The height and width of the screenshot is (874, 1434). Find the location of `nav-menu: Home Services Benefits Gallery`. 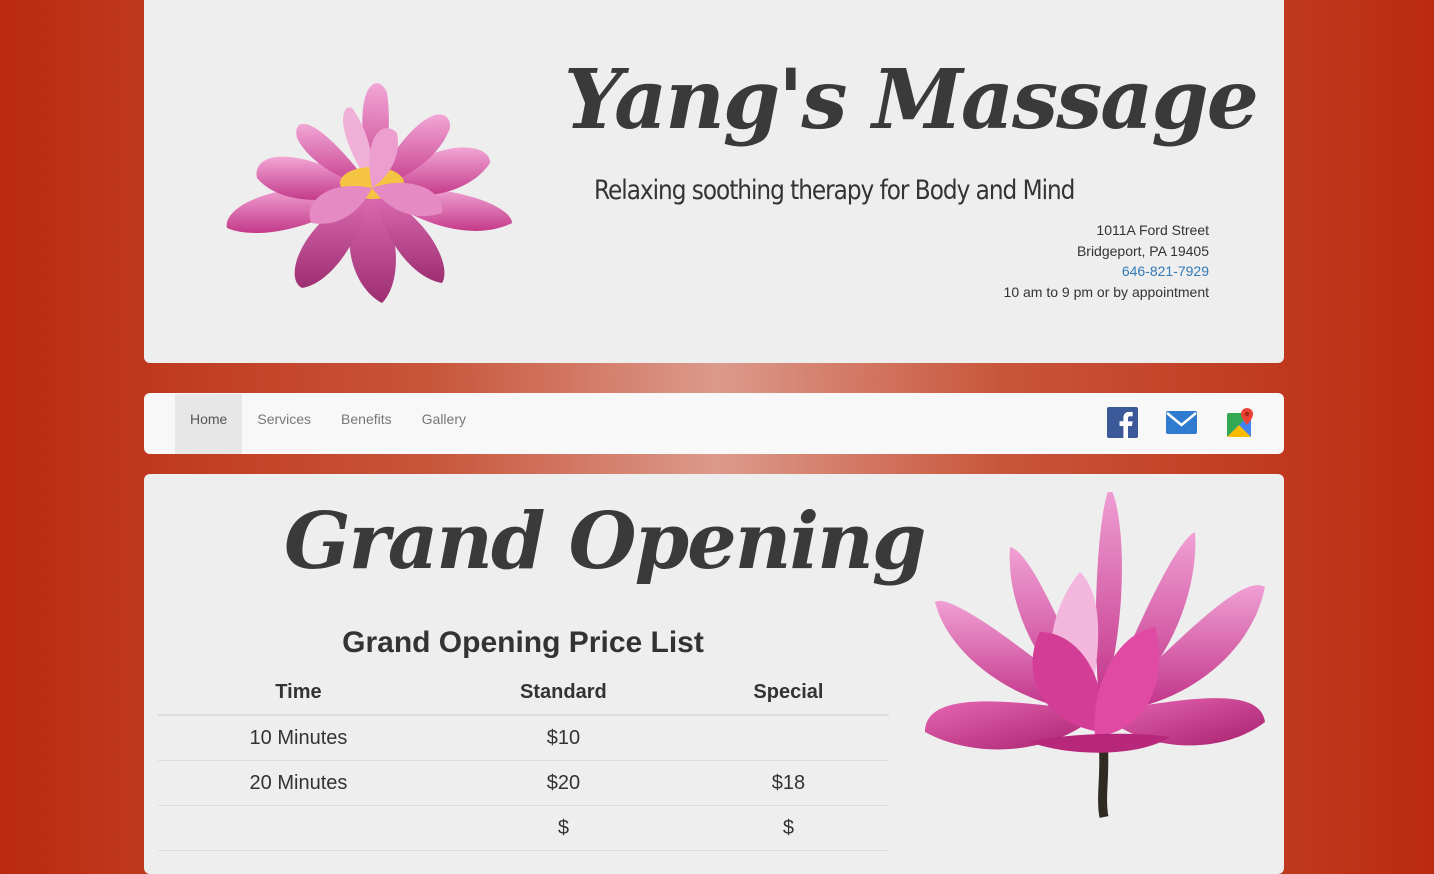

nav-menu: Home Services Benefits Gallery is located at coordinates (328, 423).